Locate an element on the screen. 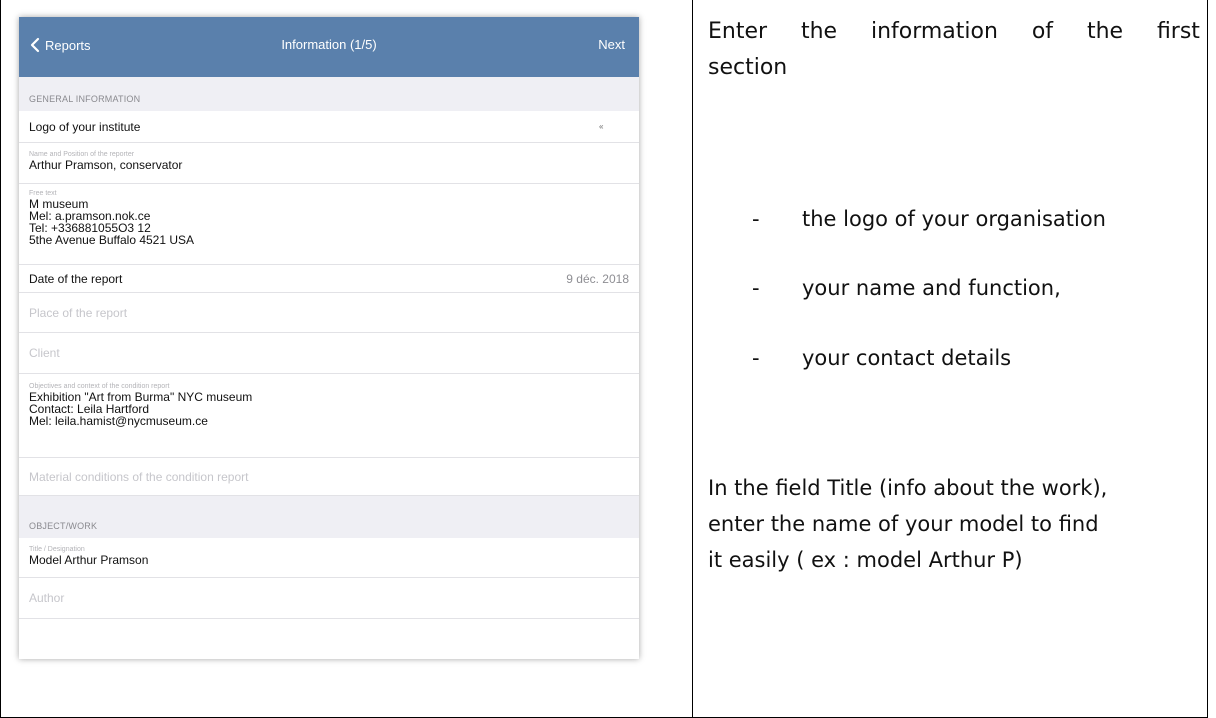  title-instruction-line: it easily ( ex : model Arthur P) is located at coordinates (865, 560).